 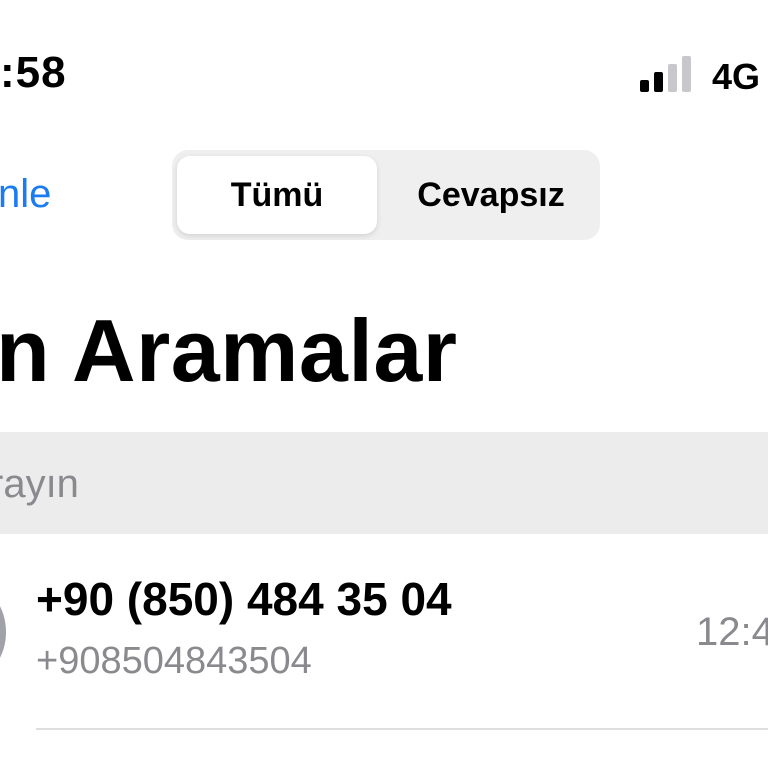 I want to click on search-field, so click(x=384, y=483).